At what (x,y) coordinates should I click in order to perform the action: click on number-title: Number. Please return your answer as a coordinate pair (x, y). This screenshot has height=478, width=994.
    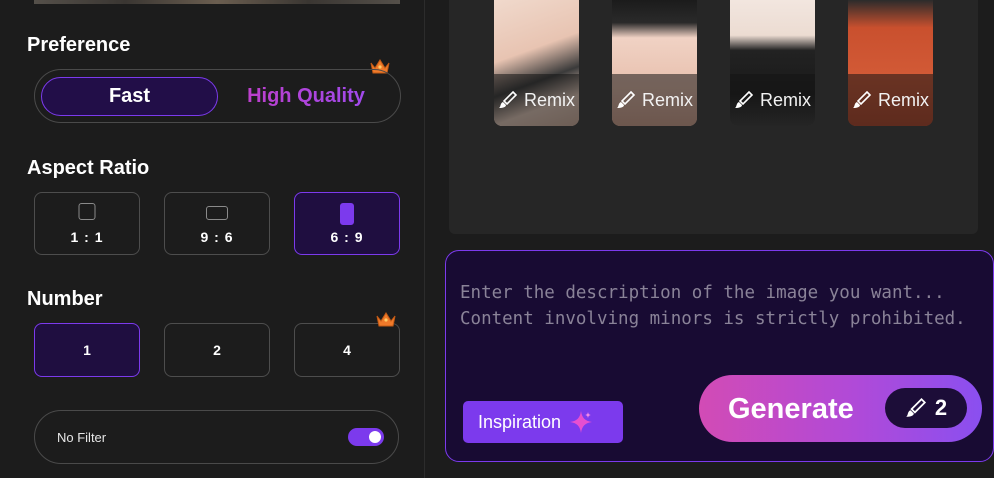
    Looking at the image, I should click on (65, 299).